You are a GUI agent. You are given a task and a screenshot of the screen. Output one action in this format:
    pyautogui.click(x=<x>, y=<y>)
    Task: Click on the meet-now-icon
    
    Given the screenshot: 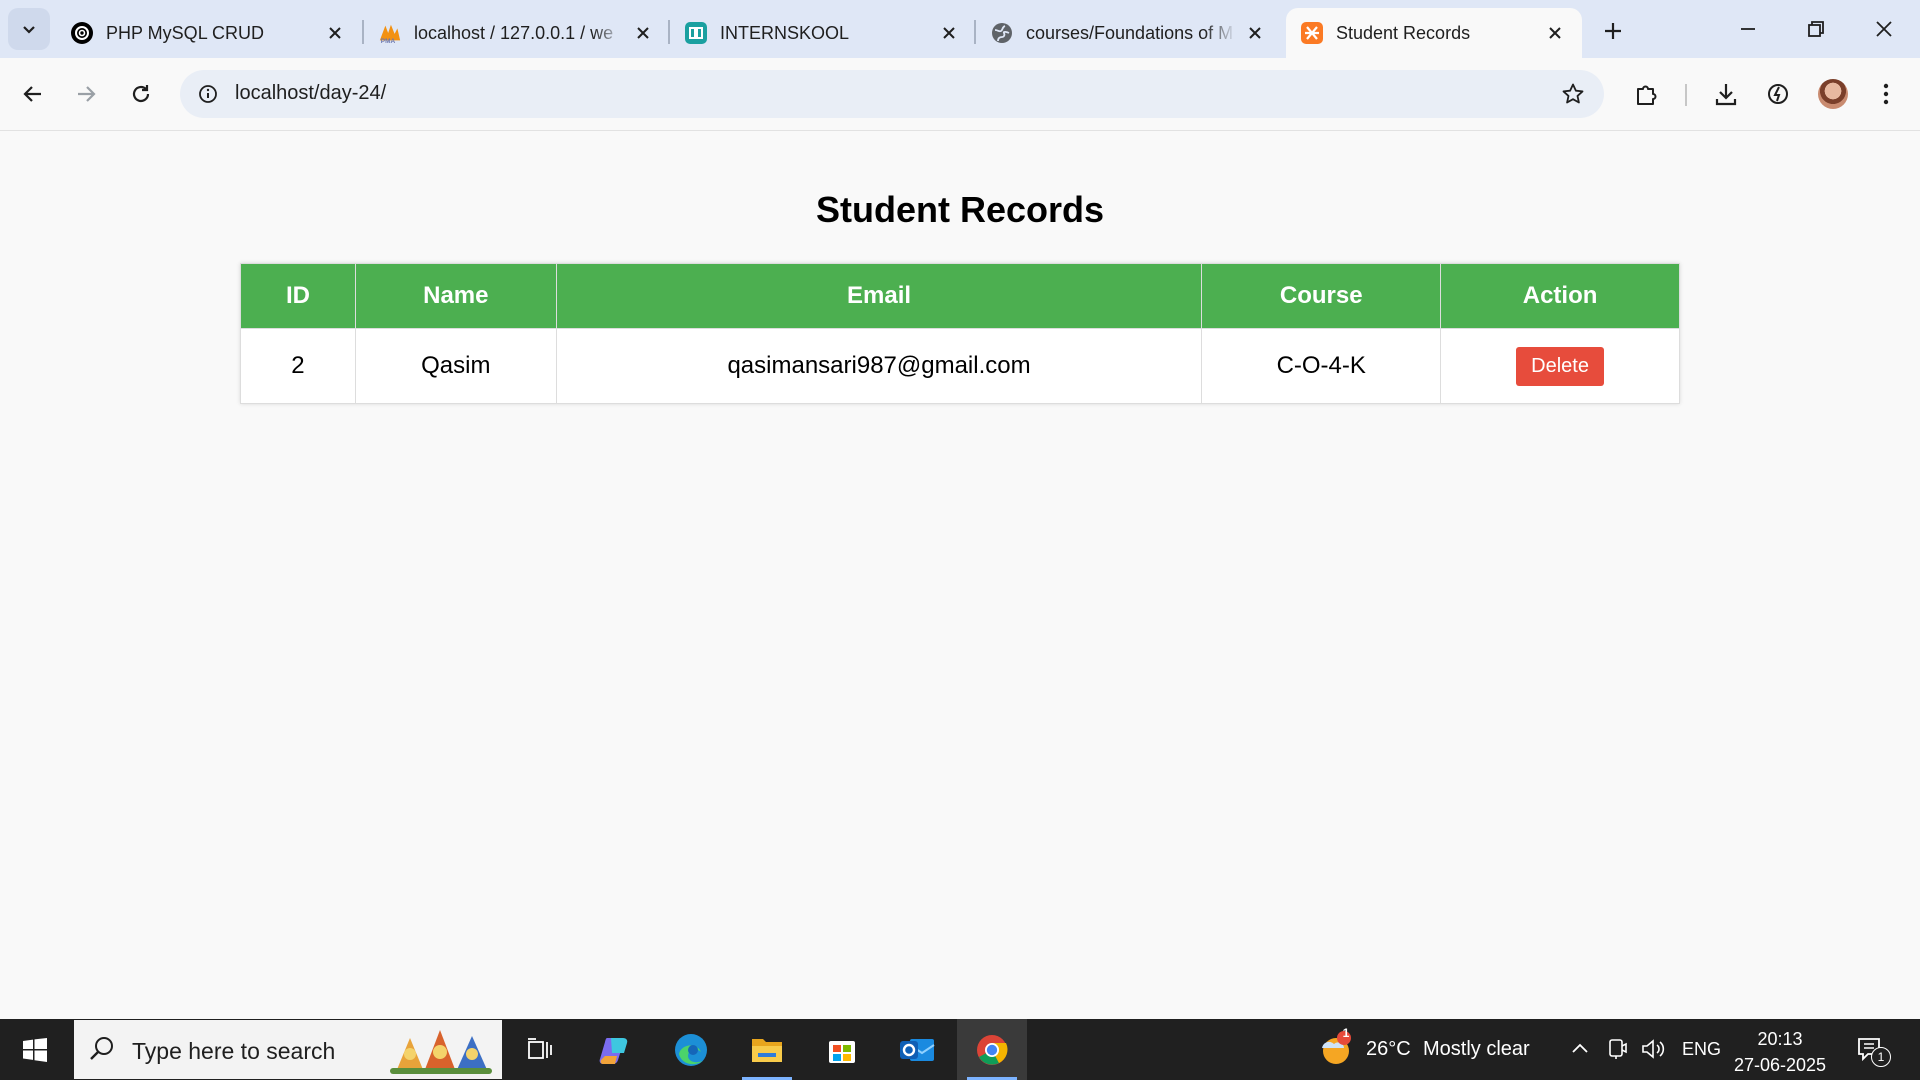 What is the action you would take?
    pyautogui.click(x=1617, y=1049)
    